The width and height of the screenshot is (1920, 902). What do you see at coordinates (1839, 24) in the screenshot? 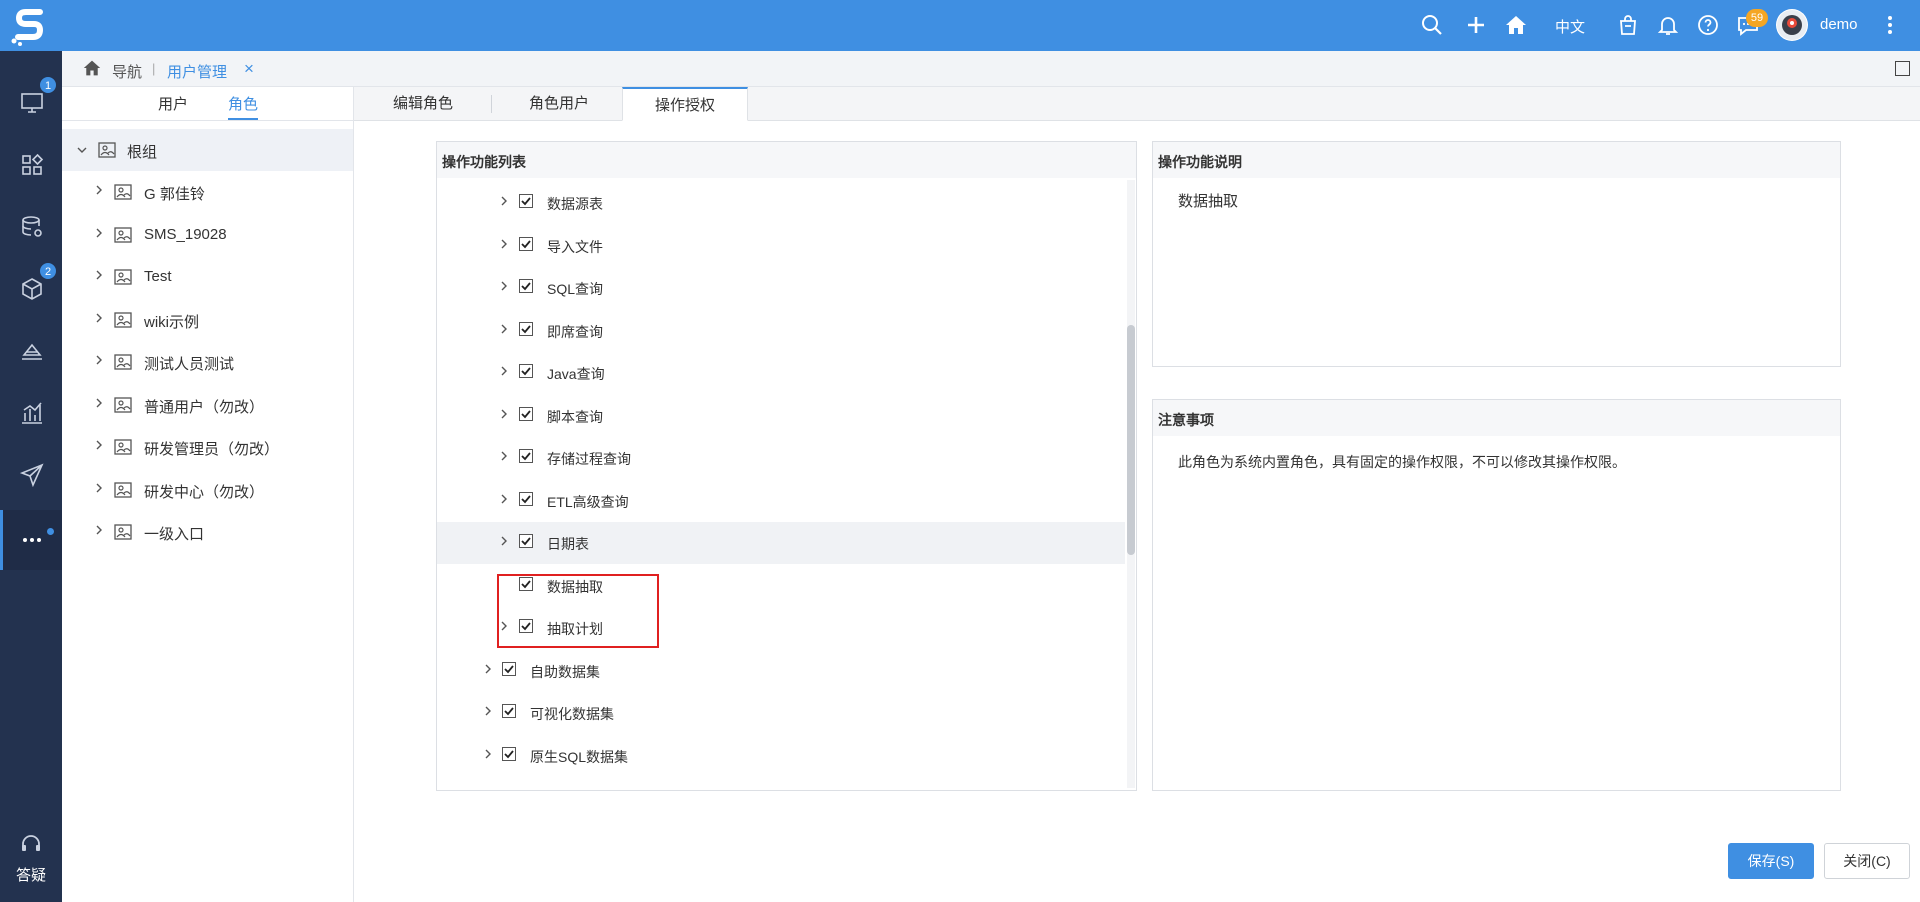
I see `username: demo` at bounding box center [1839, 24].